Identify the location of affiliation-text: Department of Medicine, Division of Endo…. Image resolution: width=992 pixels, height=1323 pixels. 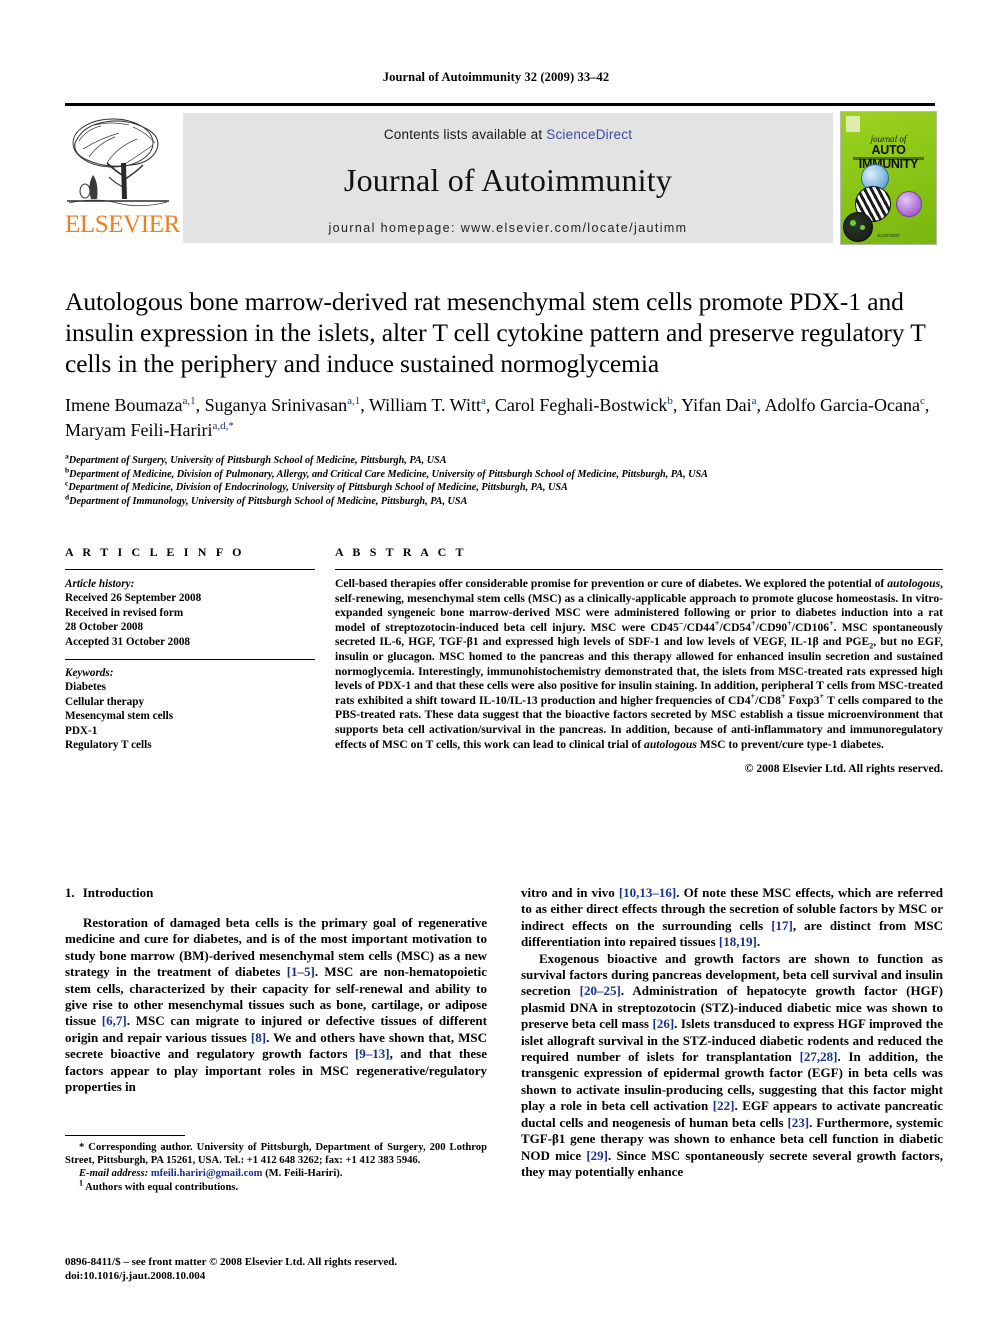
(318, 488).